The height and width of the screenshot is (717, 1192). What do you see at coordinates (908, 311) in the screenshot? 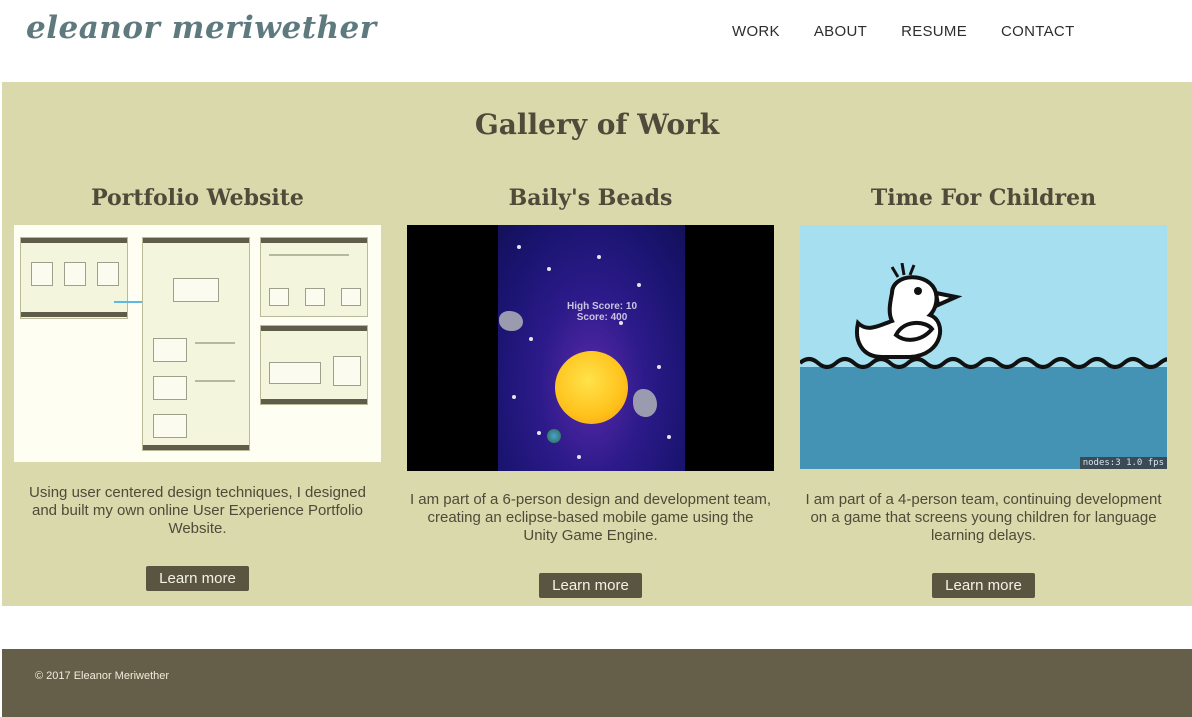
I see `duck-icon` at bounding box center [908, 311].